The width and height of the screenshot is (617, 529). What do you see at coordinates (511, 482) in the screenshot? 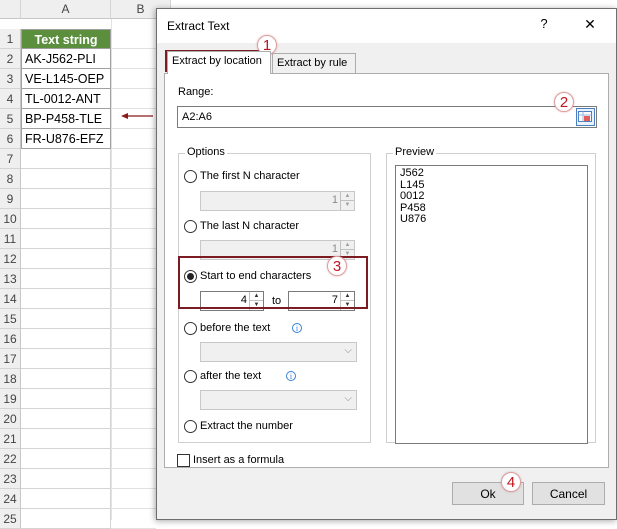
I see `callout-badge: 4` at bounding box center [511, 482].